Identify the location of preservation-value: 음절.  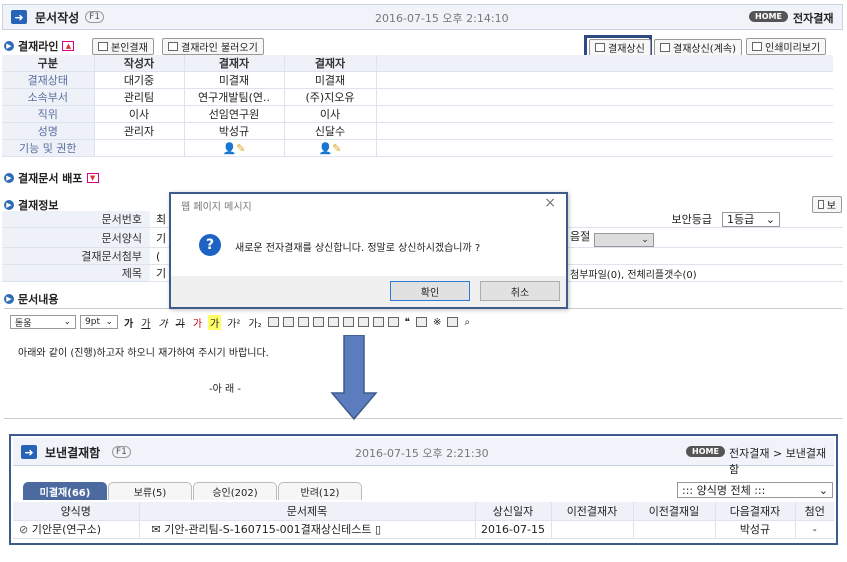
(580, 236).